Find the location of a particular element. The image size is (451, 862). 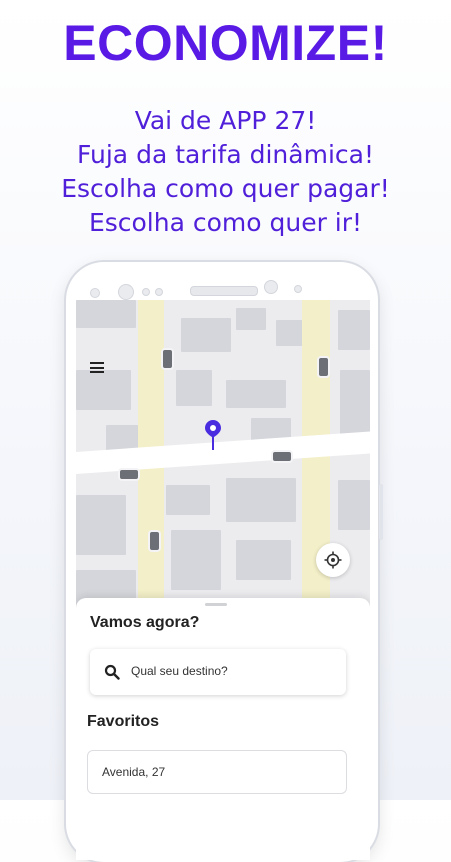

favorite-item: Avenida, 27 is located at coordinates (217, 772).